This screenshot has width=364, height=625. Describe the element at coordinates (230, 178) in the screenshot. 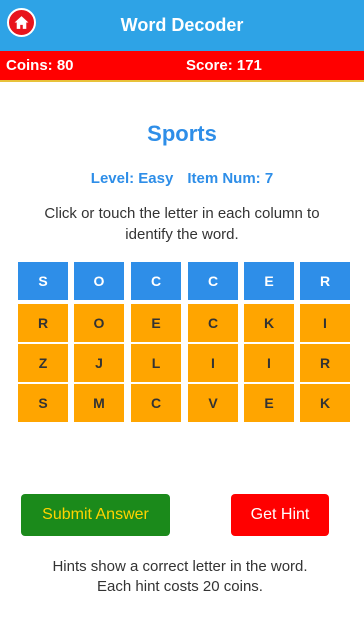

I see `item-number: Item Num: 7` at that location.